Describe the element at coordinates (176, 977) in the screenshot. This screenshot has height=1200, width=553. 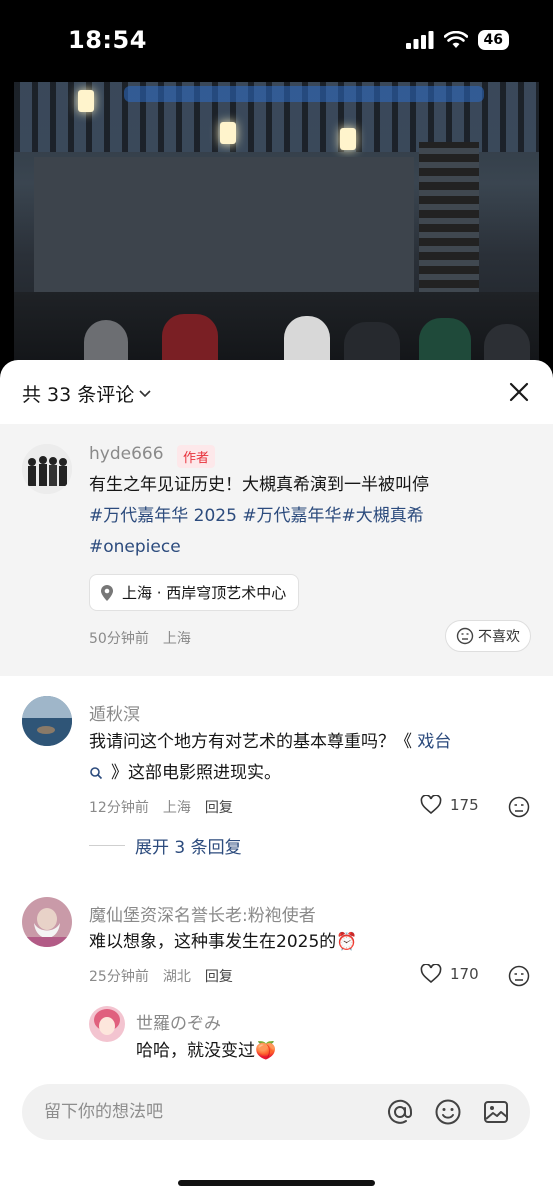
I see `comment-region: 湖北` at that location.